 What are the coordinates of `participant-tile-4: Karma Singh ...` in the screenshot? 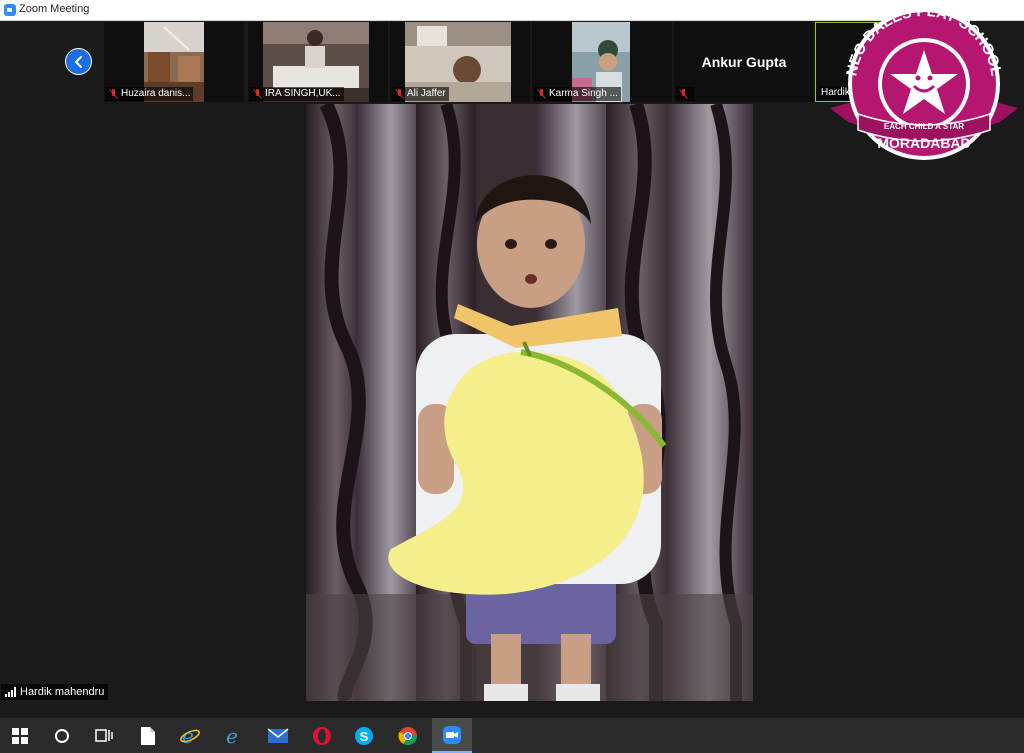 It's located at (602, 62).